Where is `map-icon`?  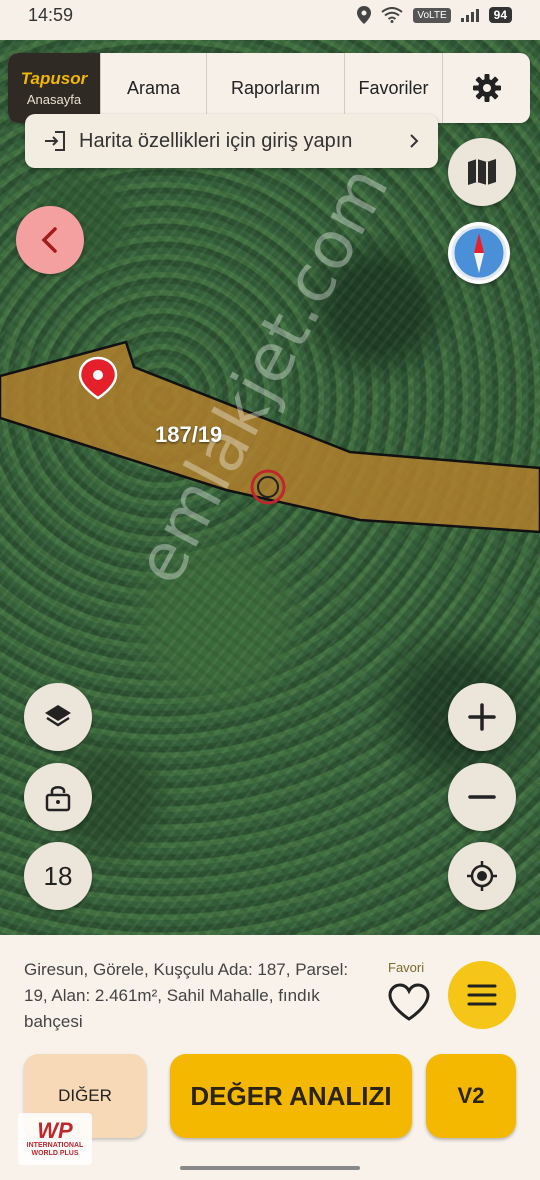
map-icon is located at coordinates (482, 172).